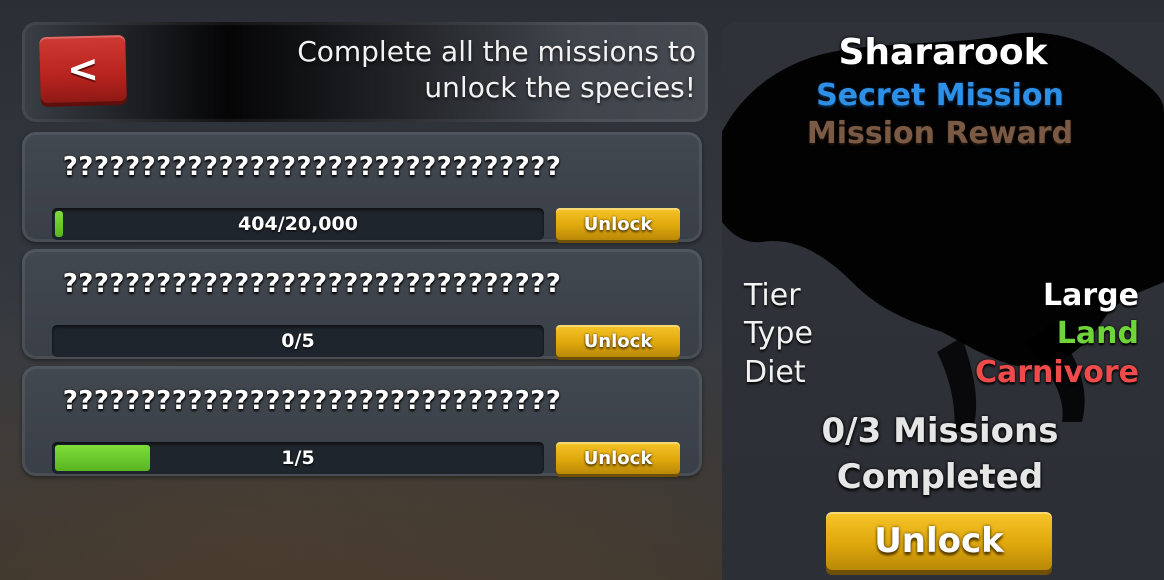 This screenshot has height=580, width=1164. I want to click on progress-text: 0/5, so click(298, 341).